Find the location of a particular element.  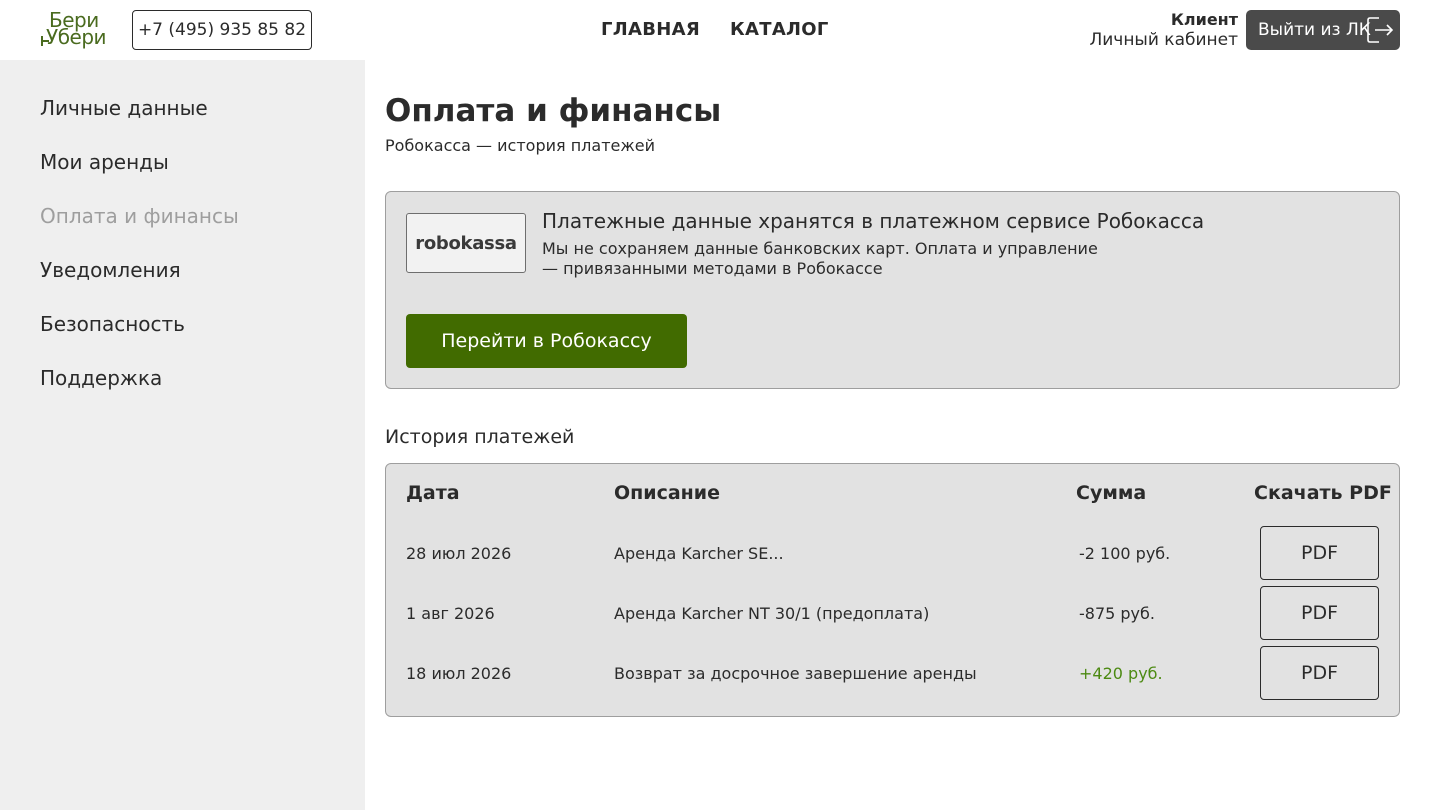

payment-description: Возврат за досрочное завершение аренды is located at coordinates (795, 673).